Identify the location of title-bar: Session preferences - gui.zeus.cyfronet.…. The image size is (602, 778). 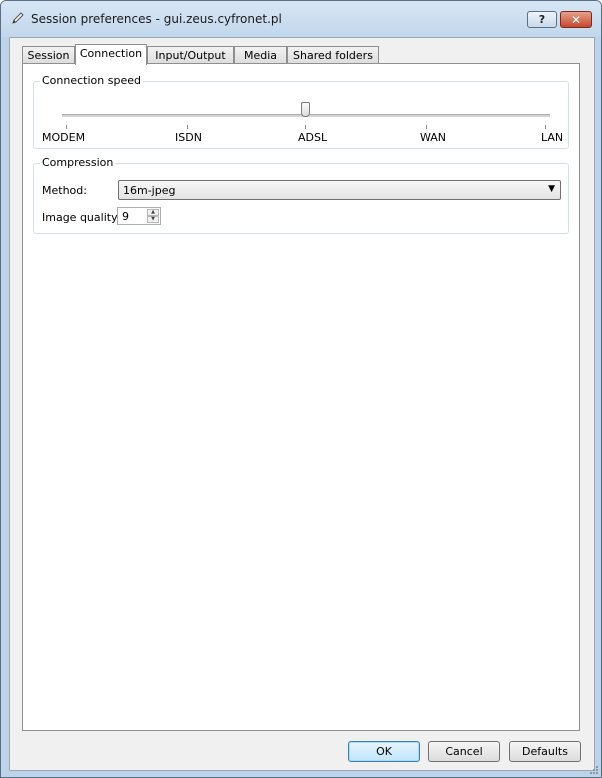
(301, 19).